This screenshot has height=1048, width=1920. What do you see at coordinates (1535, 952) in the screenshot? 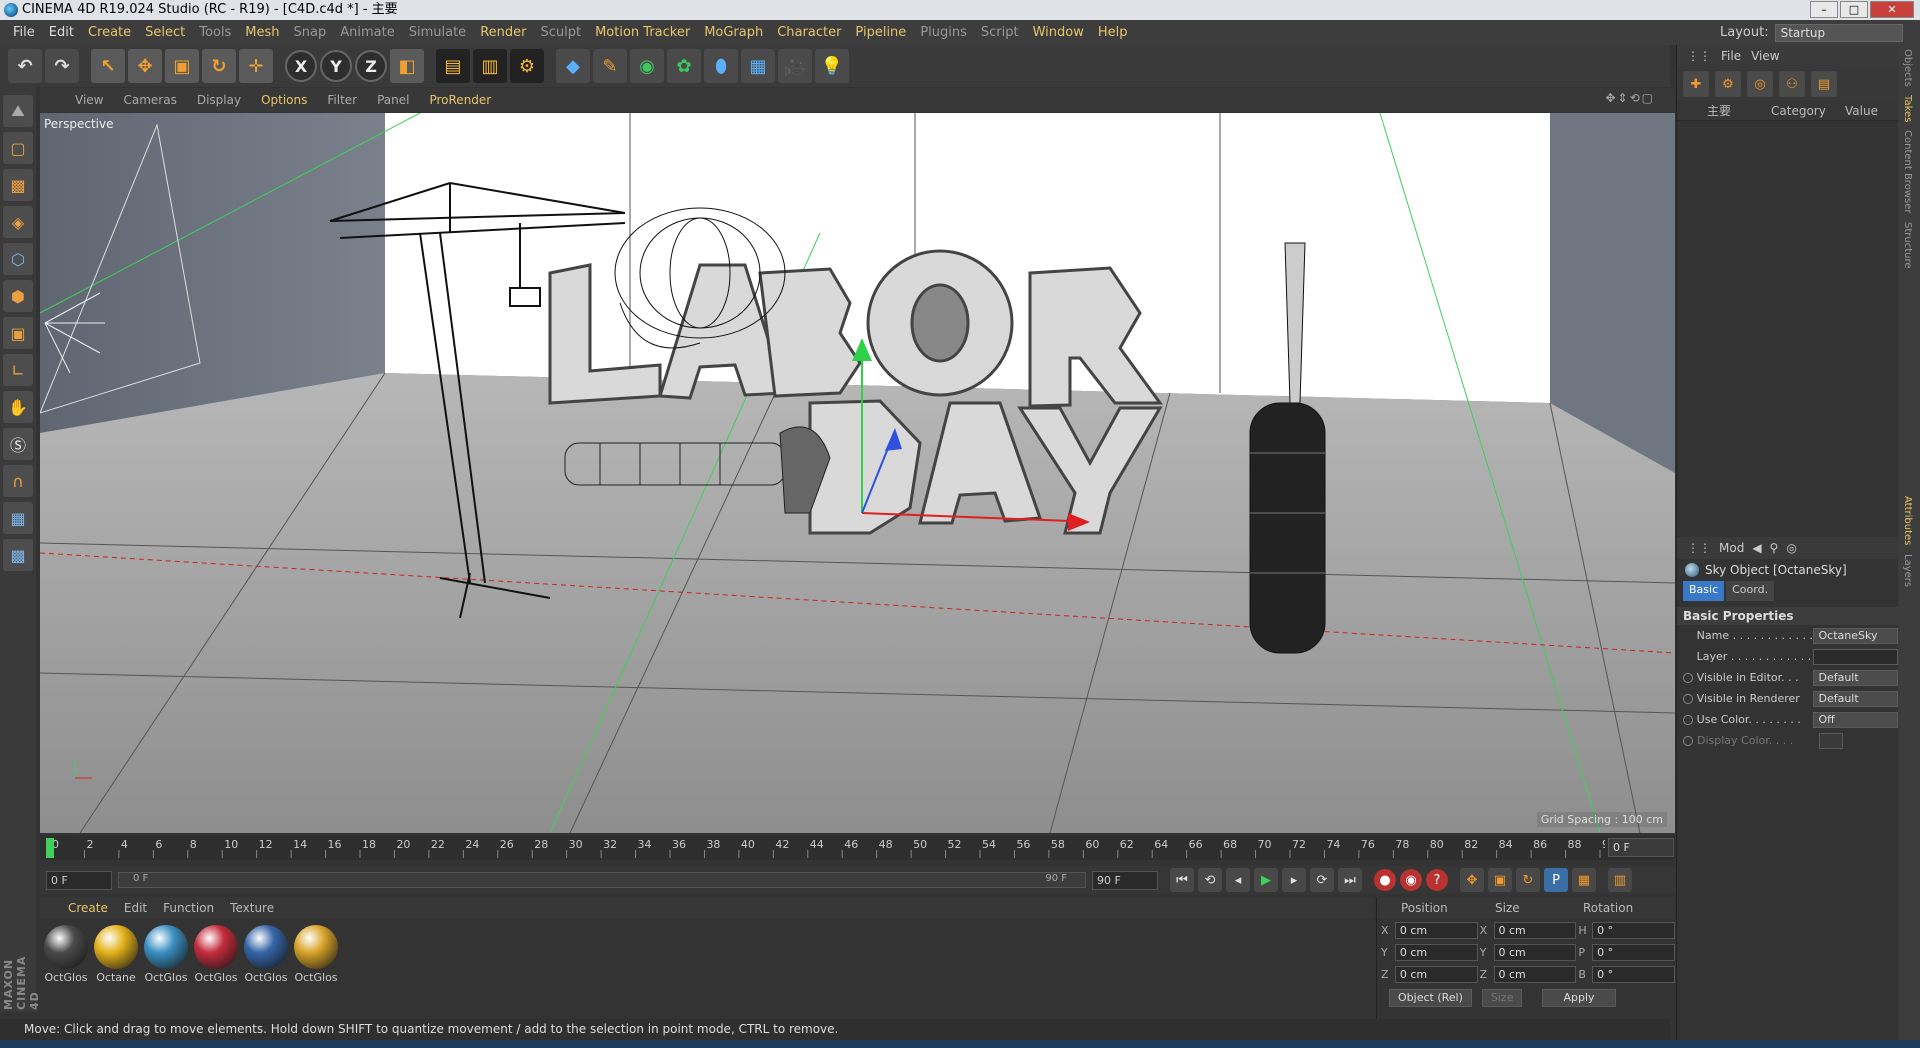
I see `size-field: 0 cm` at bounding box center [1535, 952].